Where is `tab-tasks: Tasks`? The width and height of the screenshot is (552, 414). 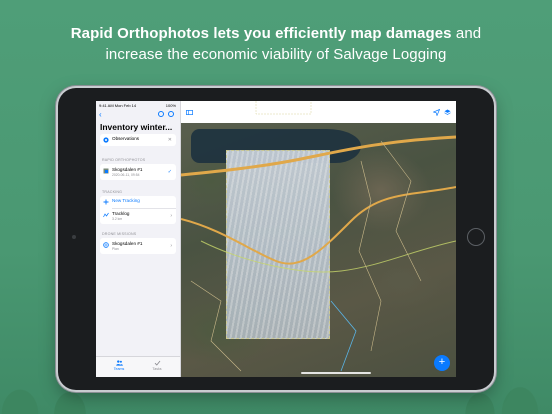 tab-tasks: Tasks is located at coordinates (157, 365).